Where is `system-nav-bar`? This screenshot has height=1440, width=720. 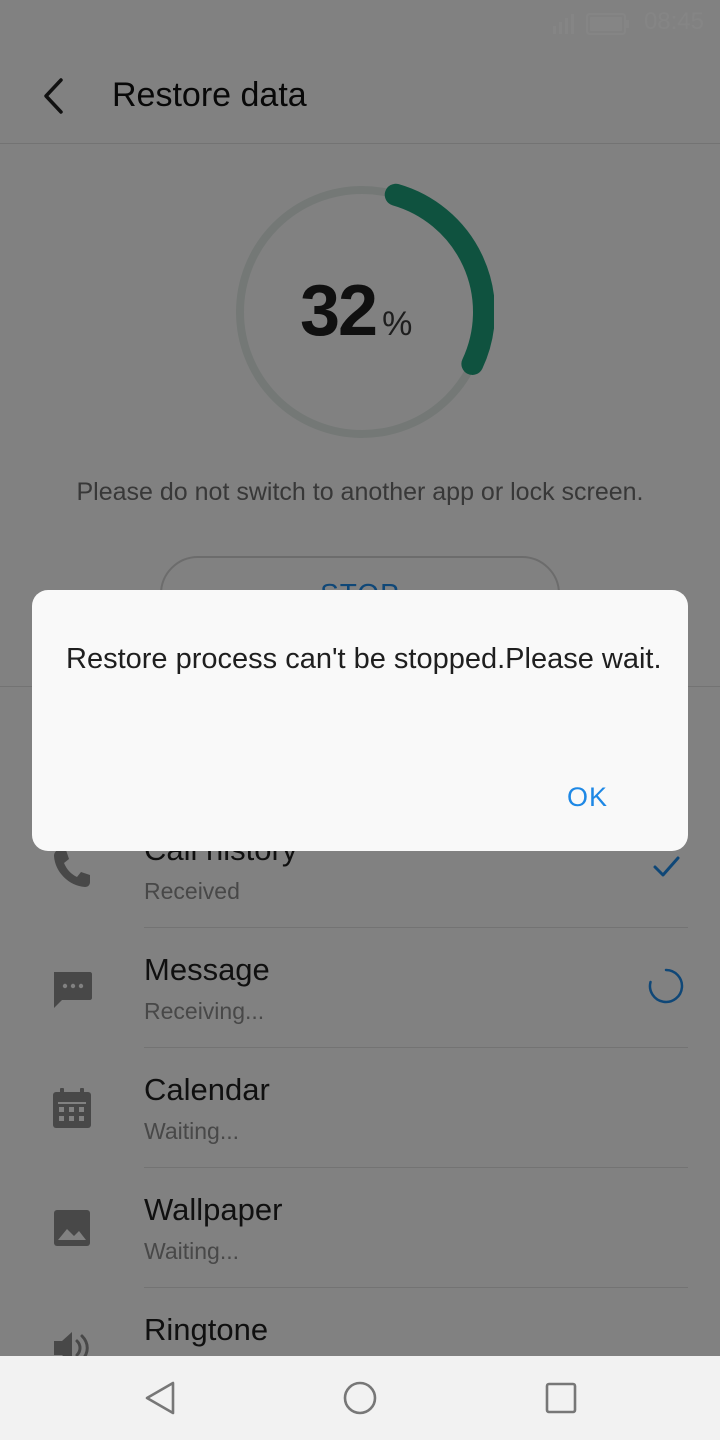 system-nav-bar is located at coordinates (360, 1398).